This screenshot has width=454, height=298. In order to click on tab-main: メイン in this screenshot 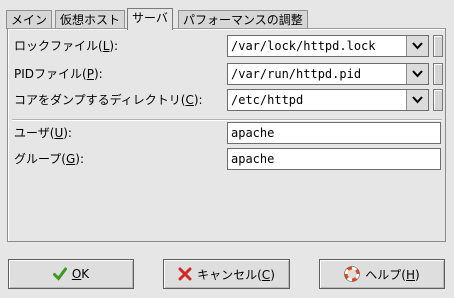, I will do `click(29, 19)`.